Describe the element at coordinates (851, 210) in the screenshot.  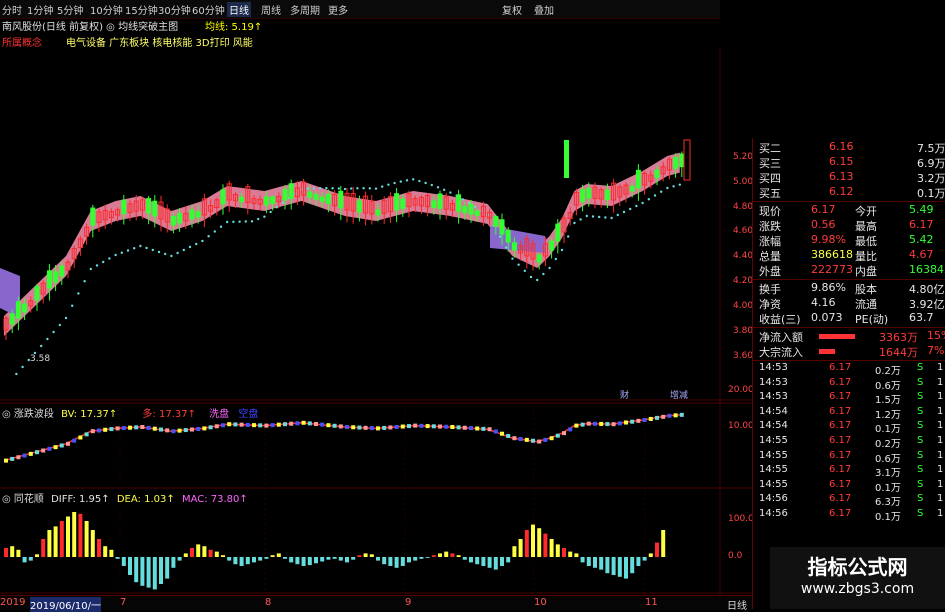
I see `stat-row: 现价 6.17 今开 5.49` at that location.